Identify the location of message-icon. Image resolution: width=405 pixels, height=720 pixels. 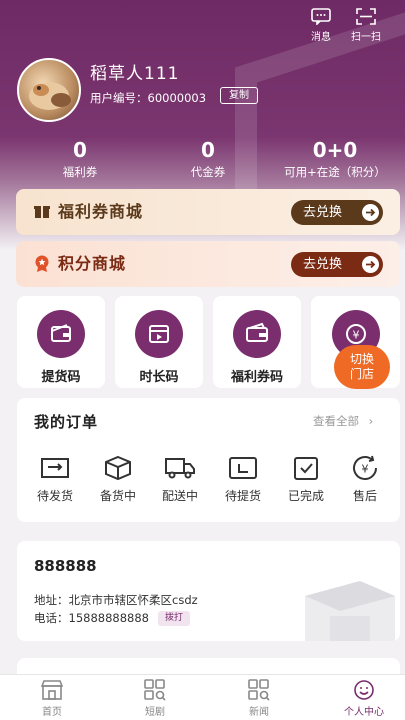
(321, 16).